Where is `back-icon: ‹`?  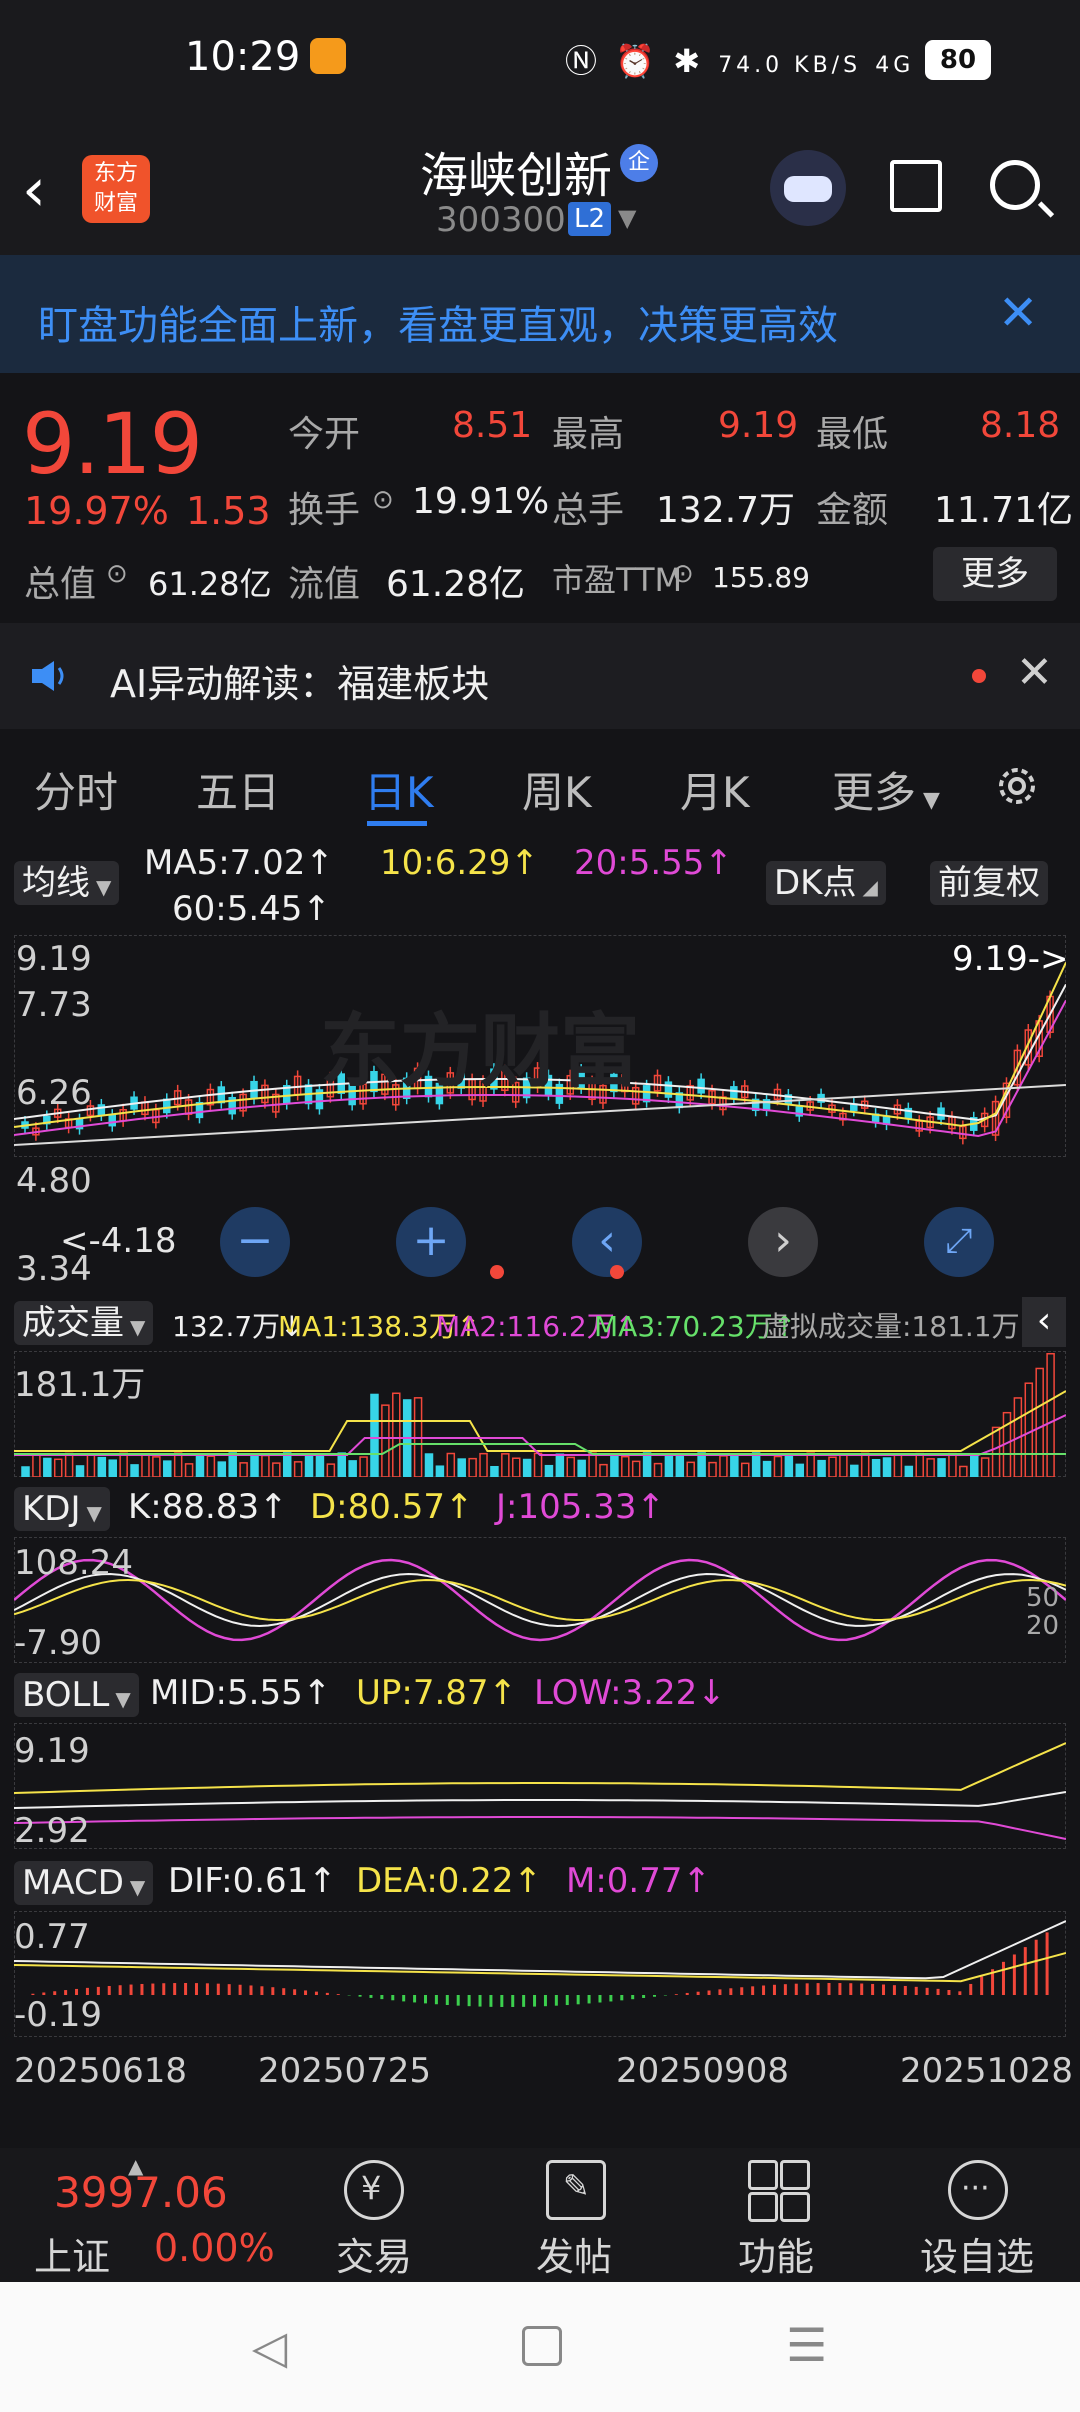
back-icon: ‹ is located at coordinates (34, 190).